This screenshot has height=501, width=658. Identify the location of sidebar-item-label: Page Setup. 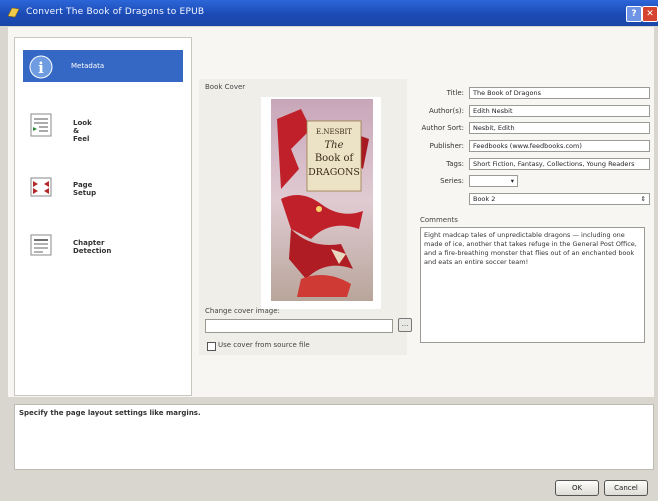
(85, 189).